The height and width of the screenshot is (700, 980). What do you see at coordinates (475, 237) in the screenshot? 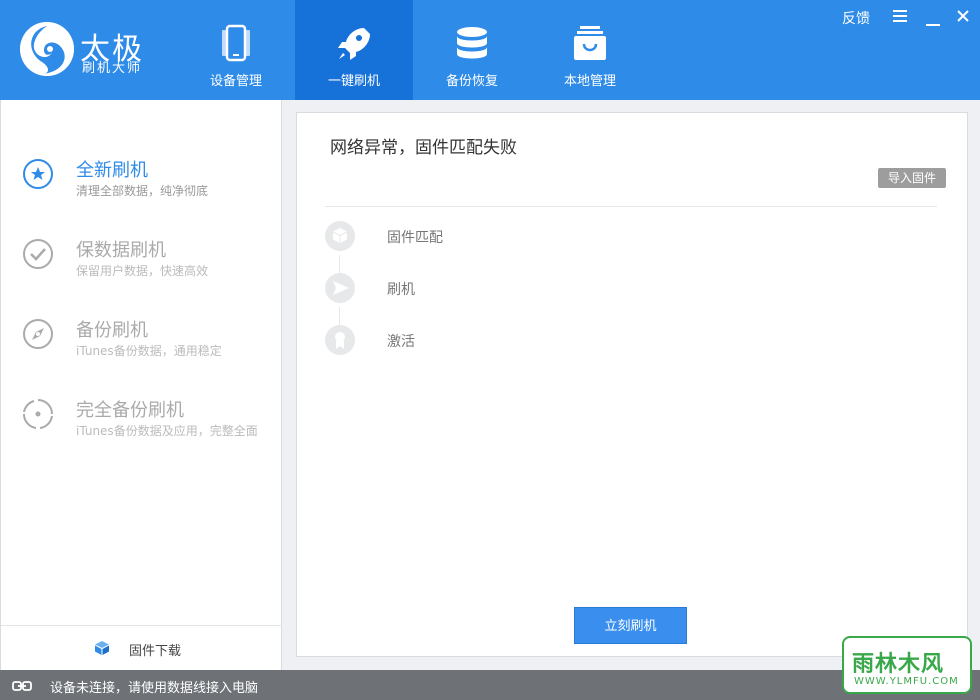
I see `step-firmware-match: 固件匹配` at bounding box center [475, 237].